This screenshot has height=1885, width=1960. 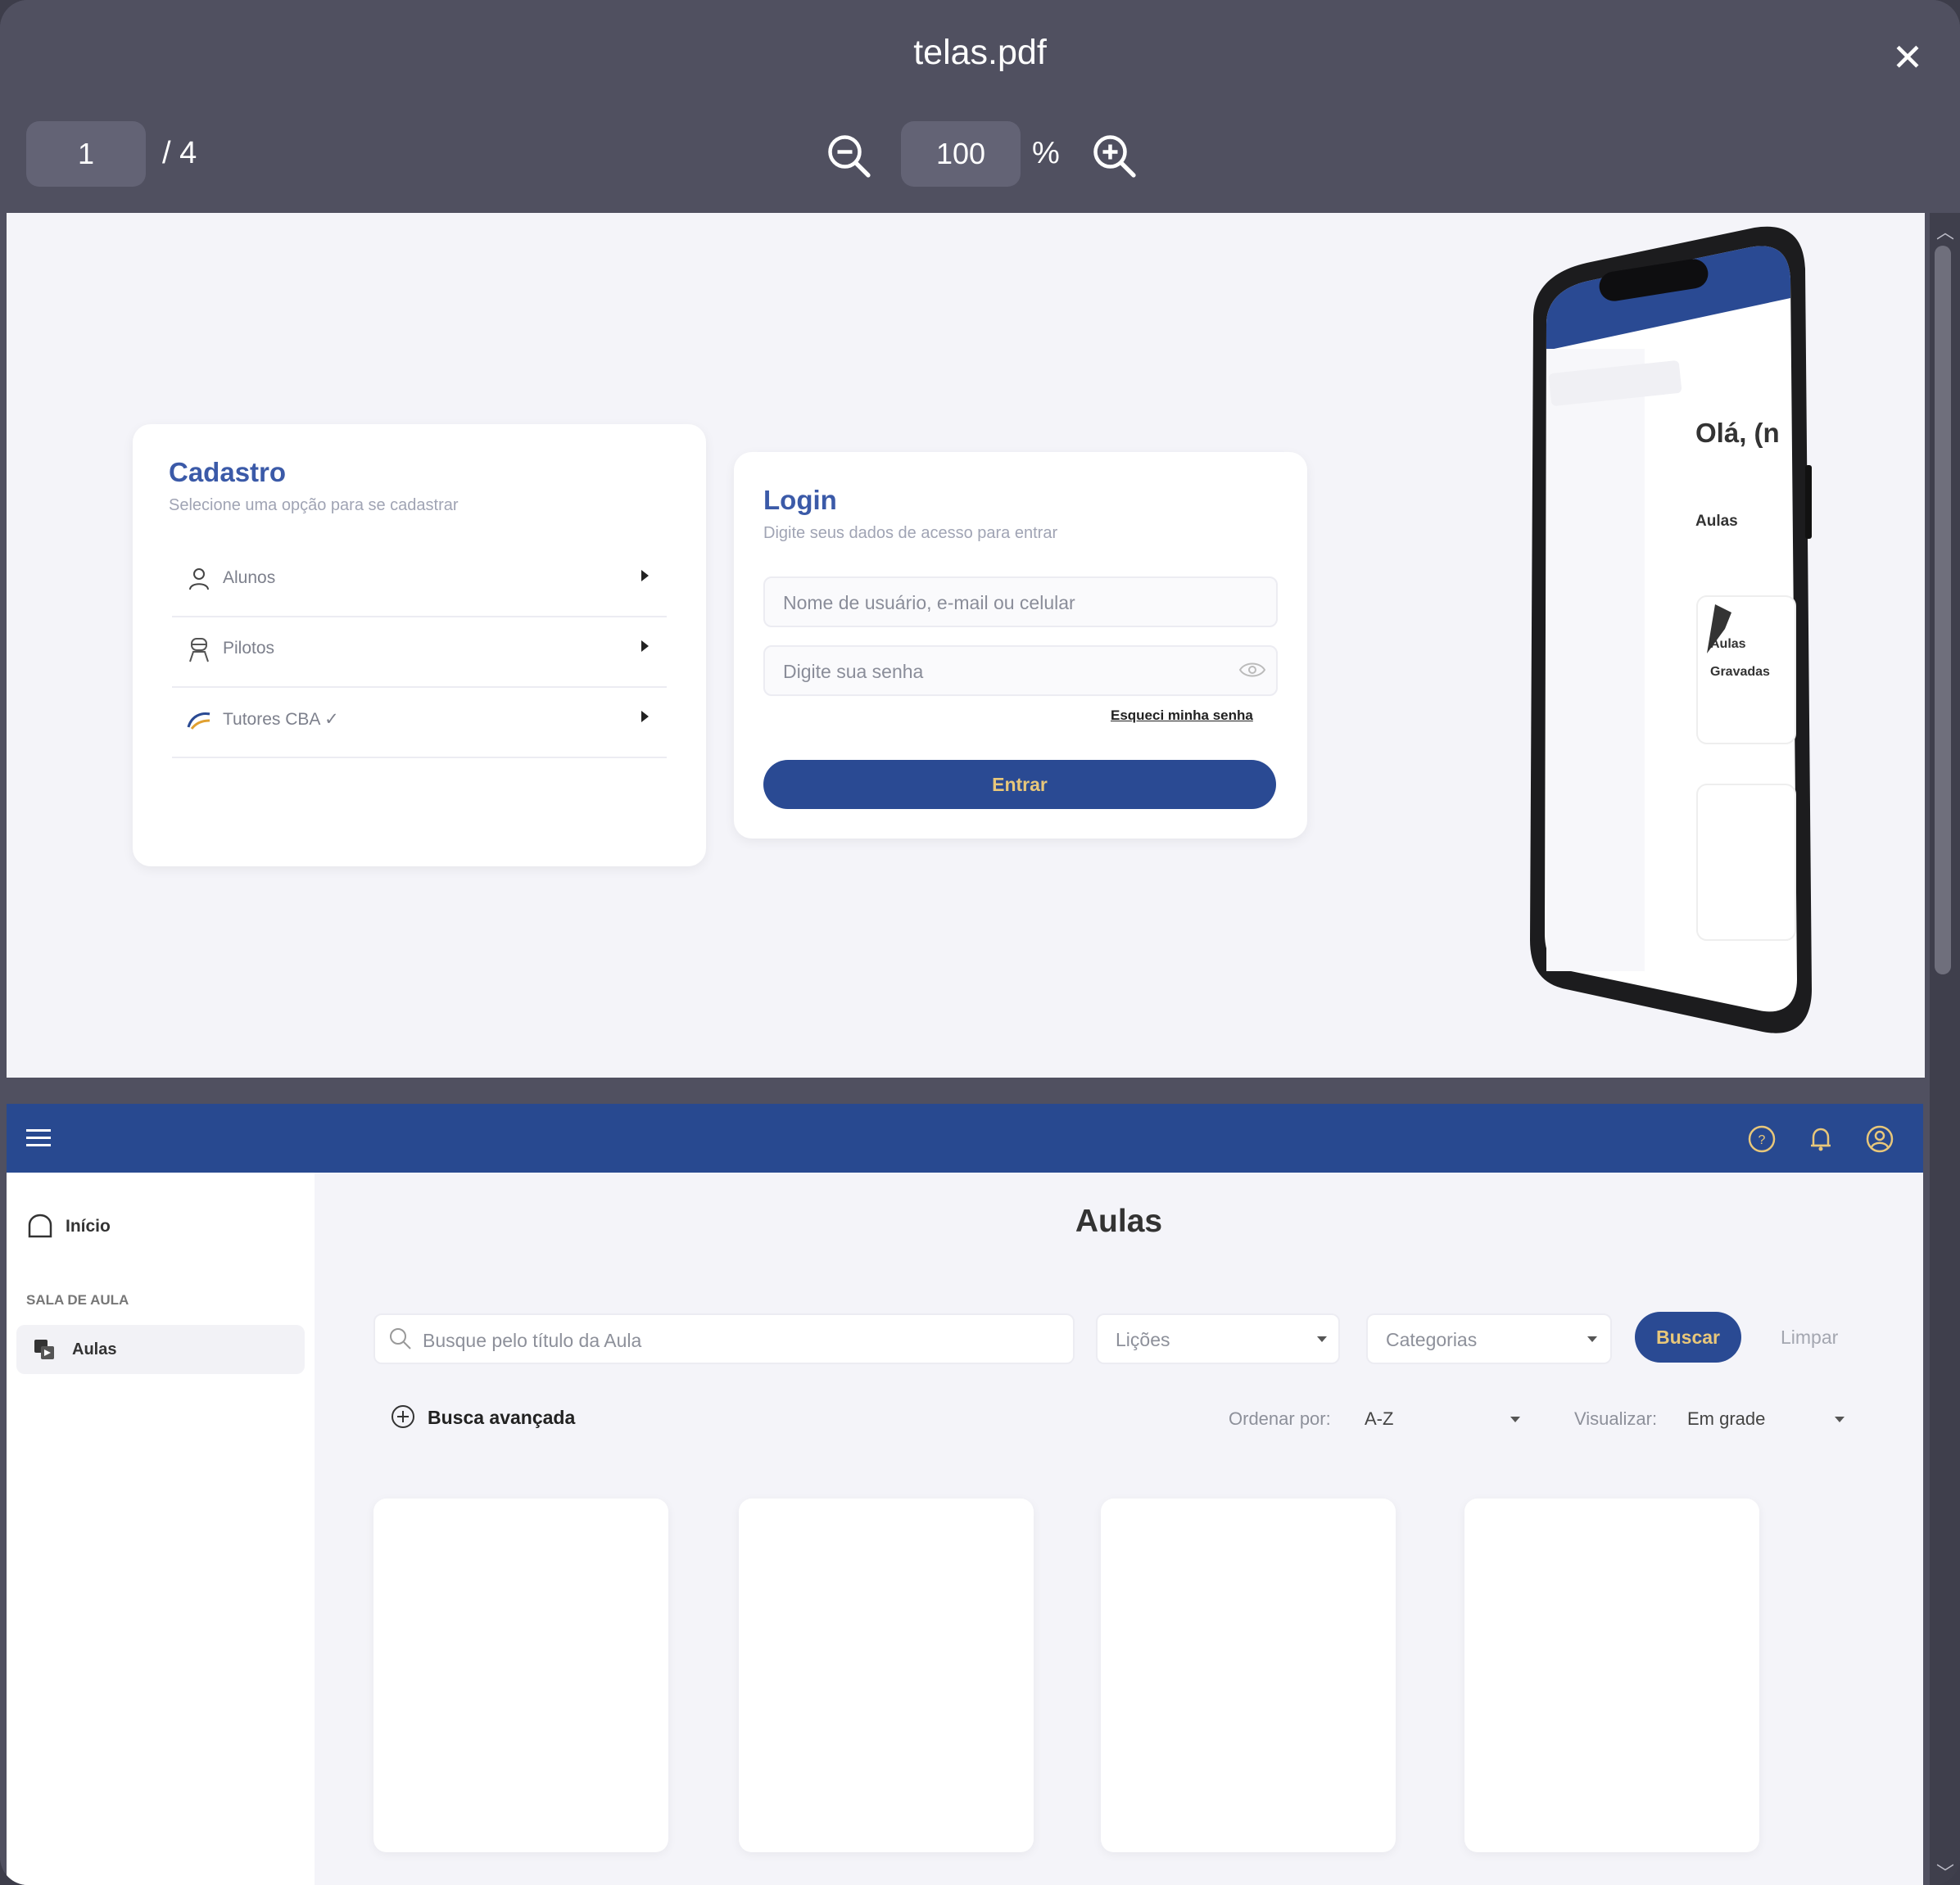 What do you see at coordinates (314, 505) in the screenshot?
I see `cadastro-subtitle: Selecione uma opção para se cadastrar` at bounding box center [314, 505].